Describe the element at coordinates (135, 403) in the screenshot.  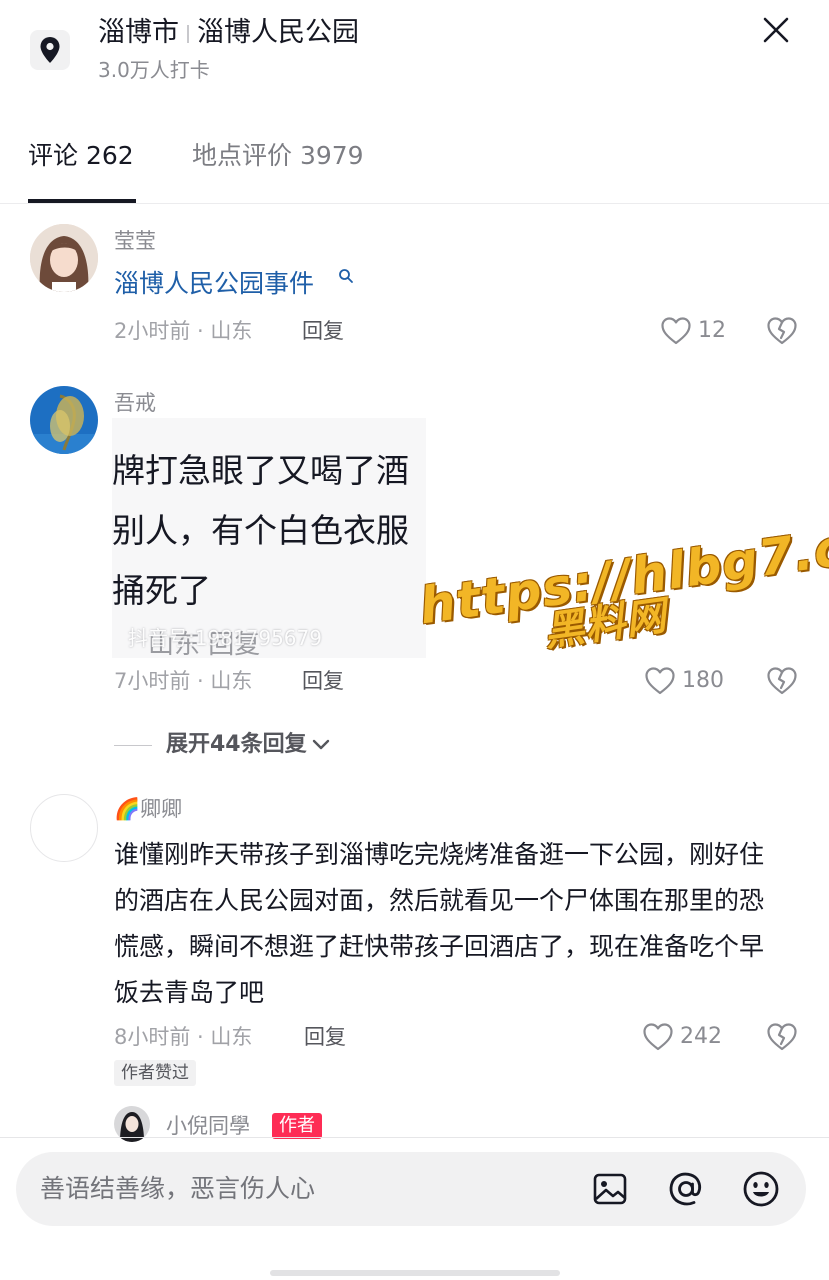
I see `comment-username: 吾戒` at that location.